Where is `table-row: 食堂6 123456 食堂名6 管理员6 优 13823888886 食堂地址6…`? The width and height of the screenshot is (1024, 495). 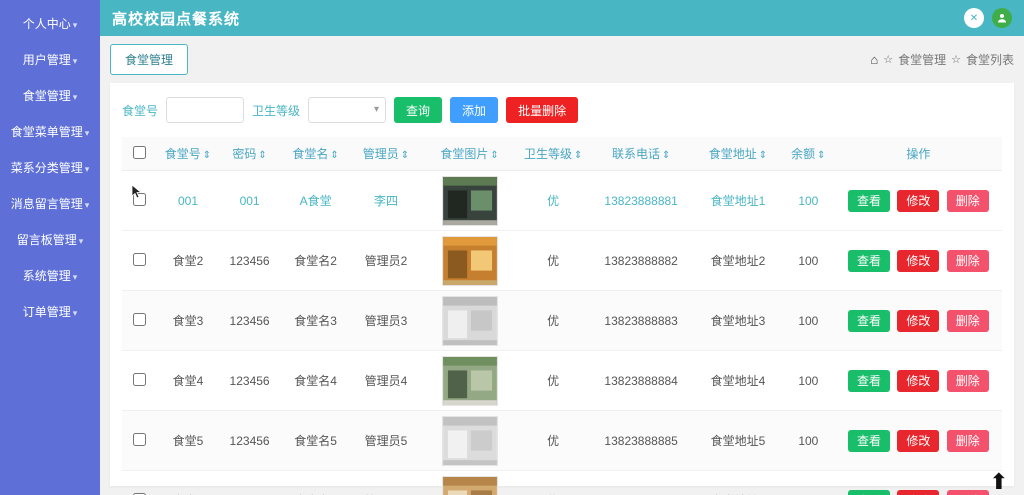 table-row: 食堂6 123456 食堂名6 管理员6 优 13823888886 食堂地址6… is located at coordinates (562, 482).